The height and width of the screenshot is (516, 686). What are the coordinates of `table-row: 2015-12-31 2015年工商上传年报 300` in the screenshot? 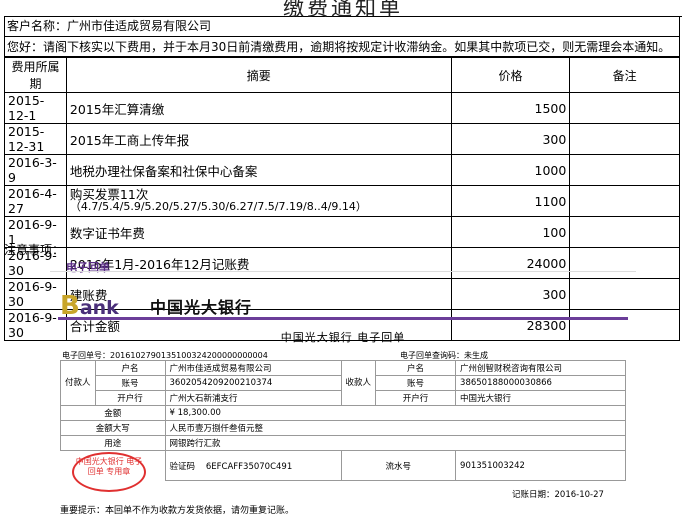 It's located at (342, 139).